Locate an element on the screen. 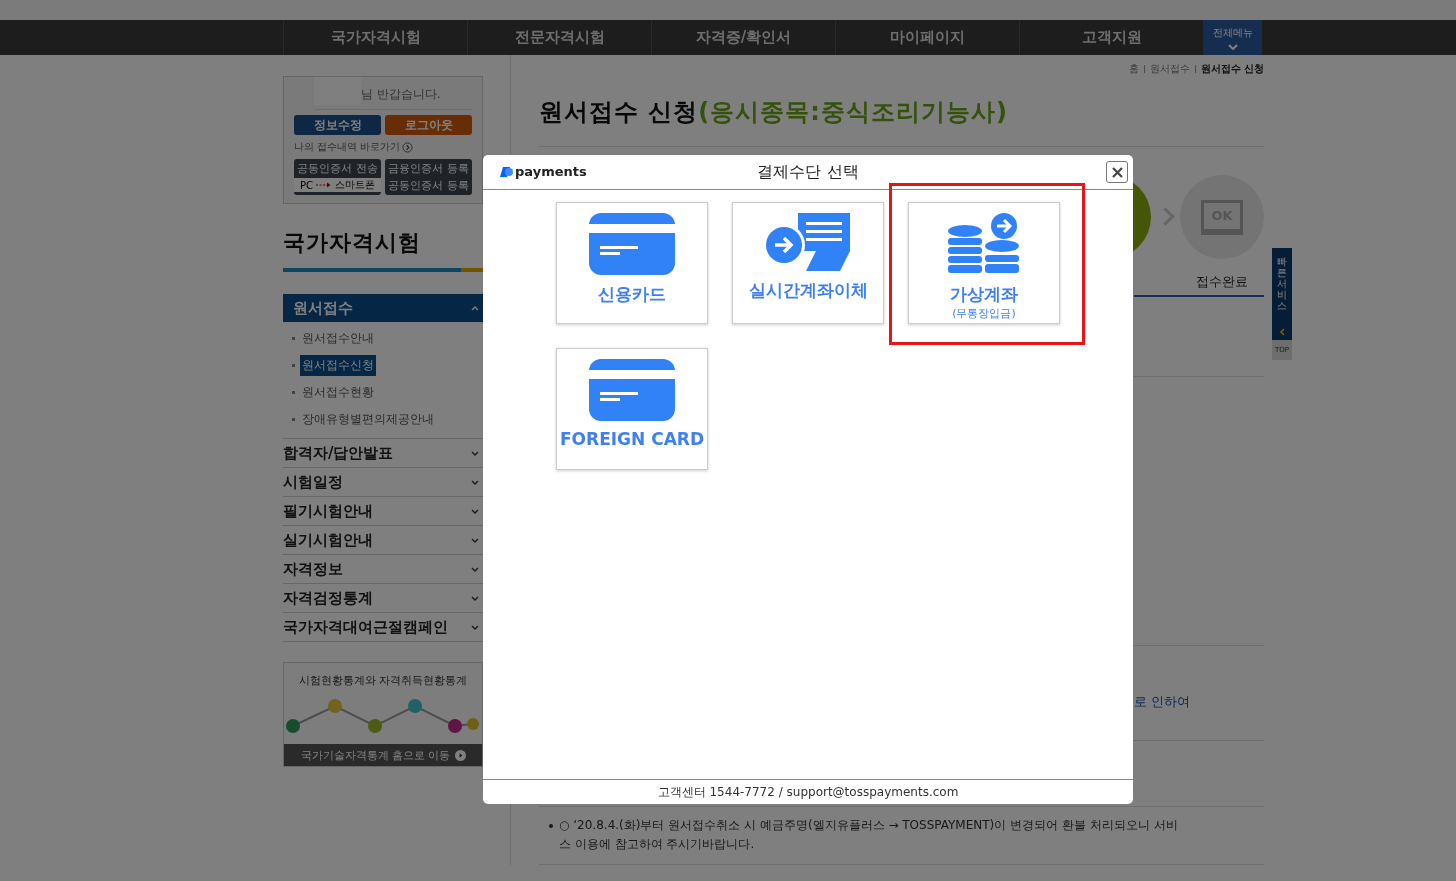  arrow-right-icon is located at coordinates (324, 185).